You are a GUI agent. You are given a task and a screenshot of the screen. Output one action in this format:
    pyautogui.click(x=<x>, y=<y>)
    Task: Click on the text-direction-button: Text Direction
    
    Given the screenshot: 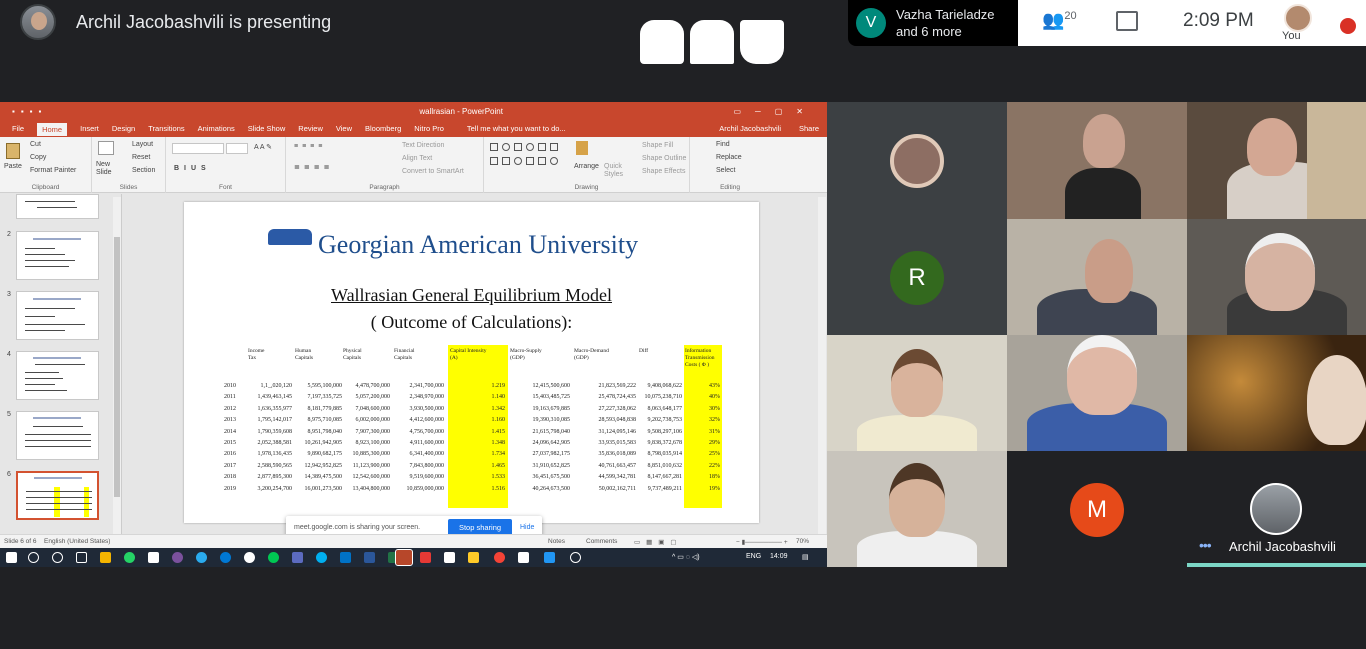 What is the action you would take?
    pyautogui.click(x=423, y=145)
    